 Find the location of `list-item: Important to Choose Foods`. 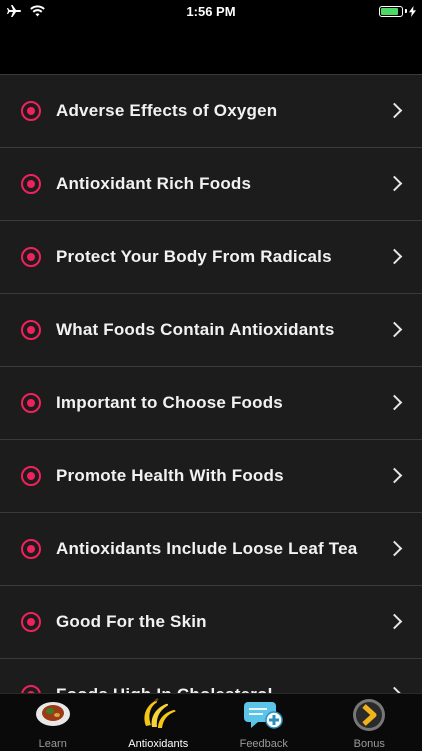

list-item: Important to Choose Foods is located at coordinates (211, 402).